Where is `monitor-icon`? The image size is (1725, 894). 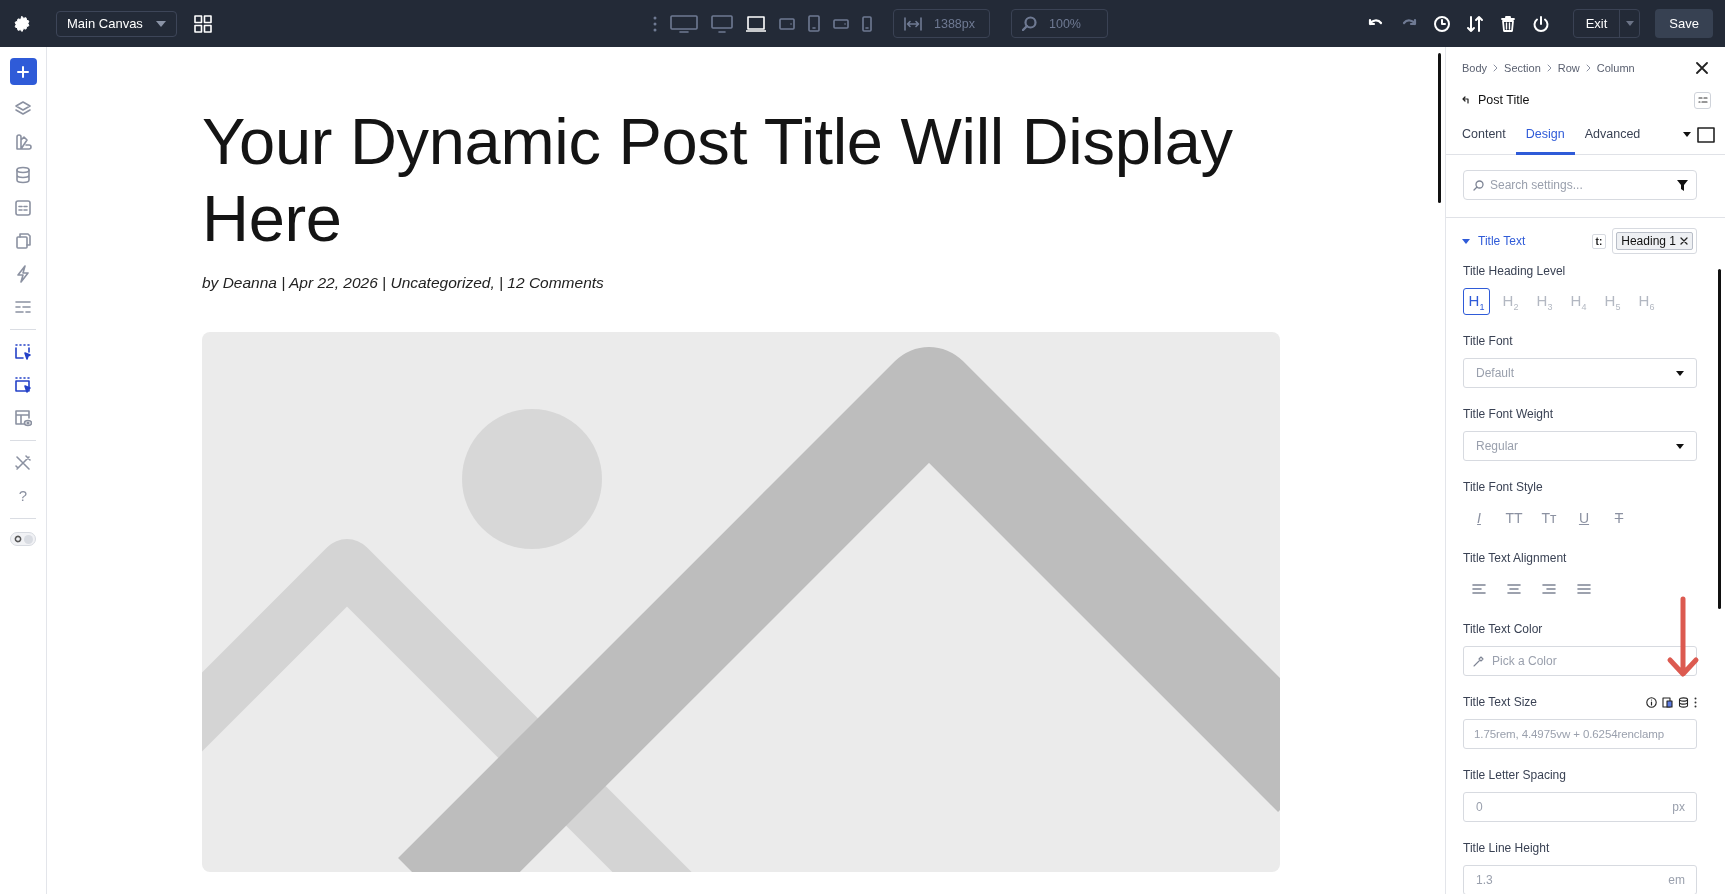
monitor-icon is located at coordinates (722, 23).